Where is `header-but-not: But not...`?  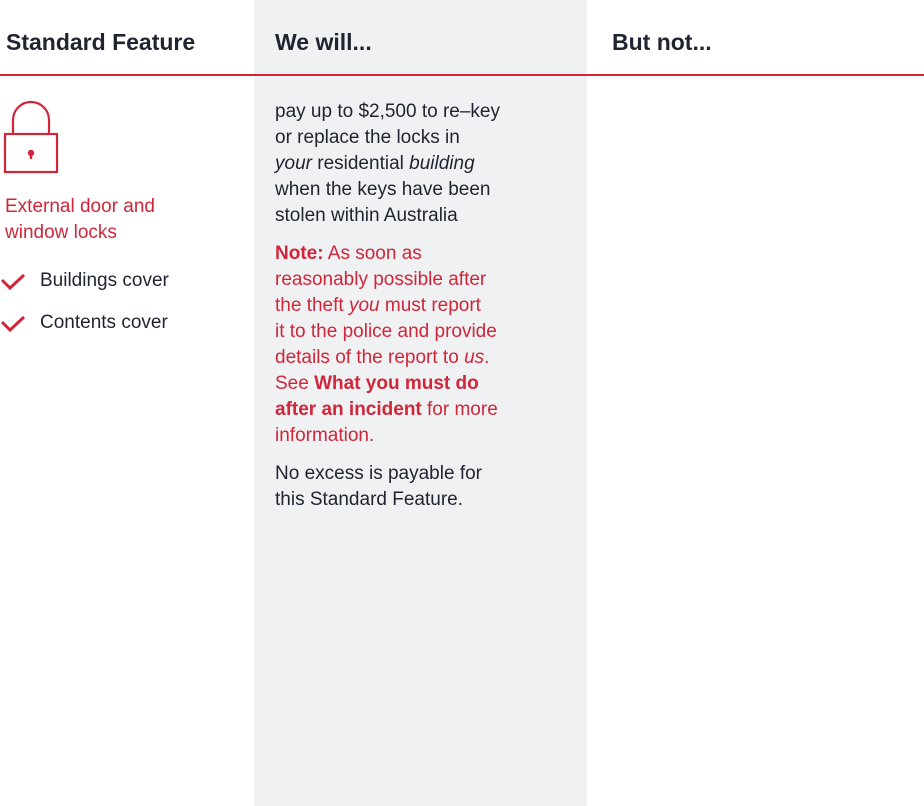
header-but-not: But not... is located at coordinates (662, 42).